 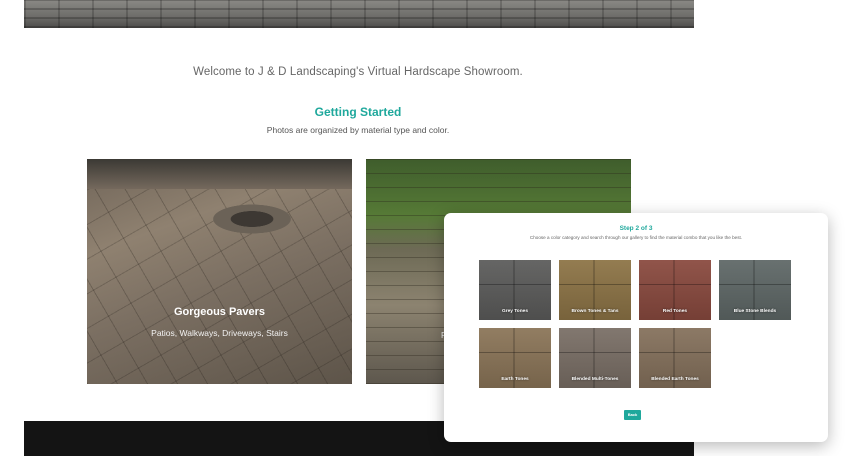 What do you see at coordinates (755, 311) in the screenshot?
I see `swatch-label: Blue Stone Blends` at bounding box center [755, 311].